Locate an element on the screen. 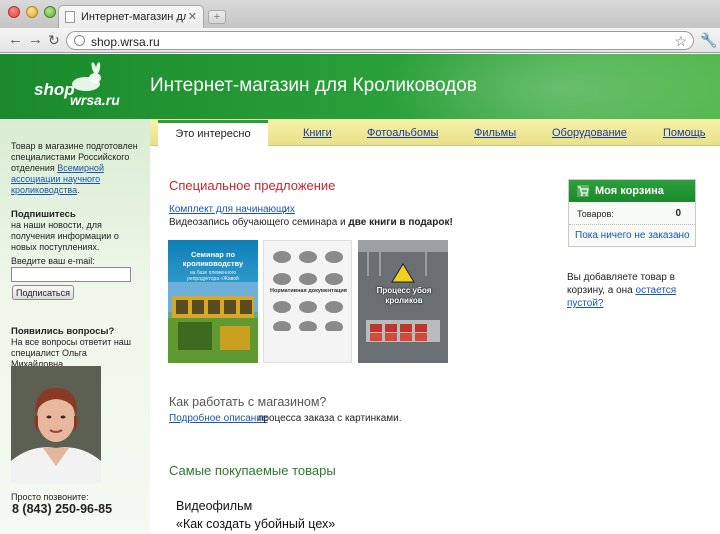  page-icon is located at coordinates (70, 17).